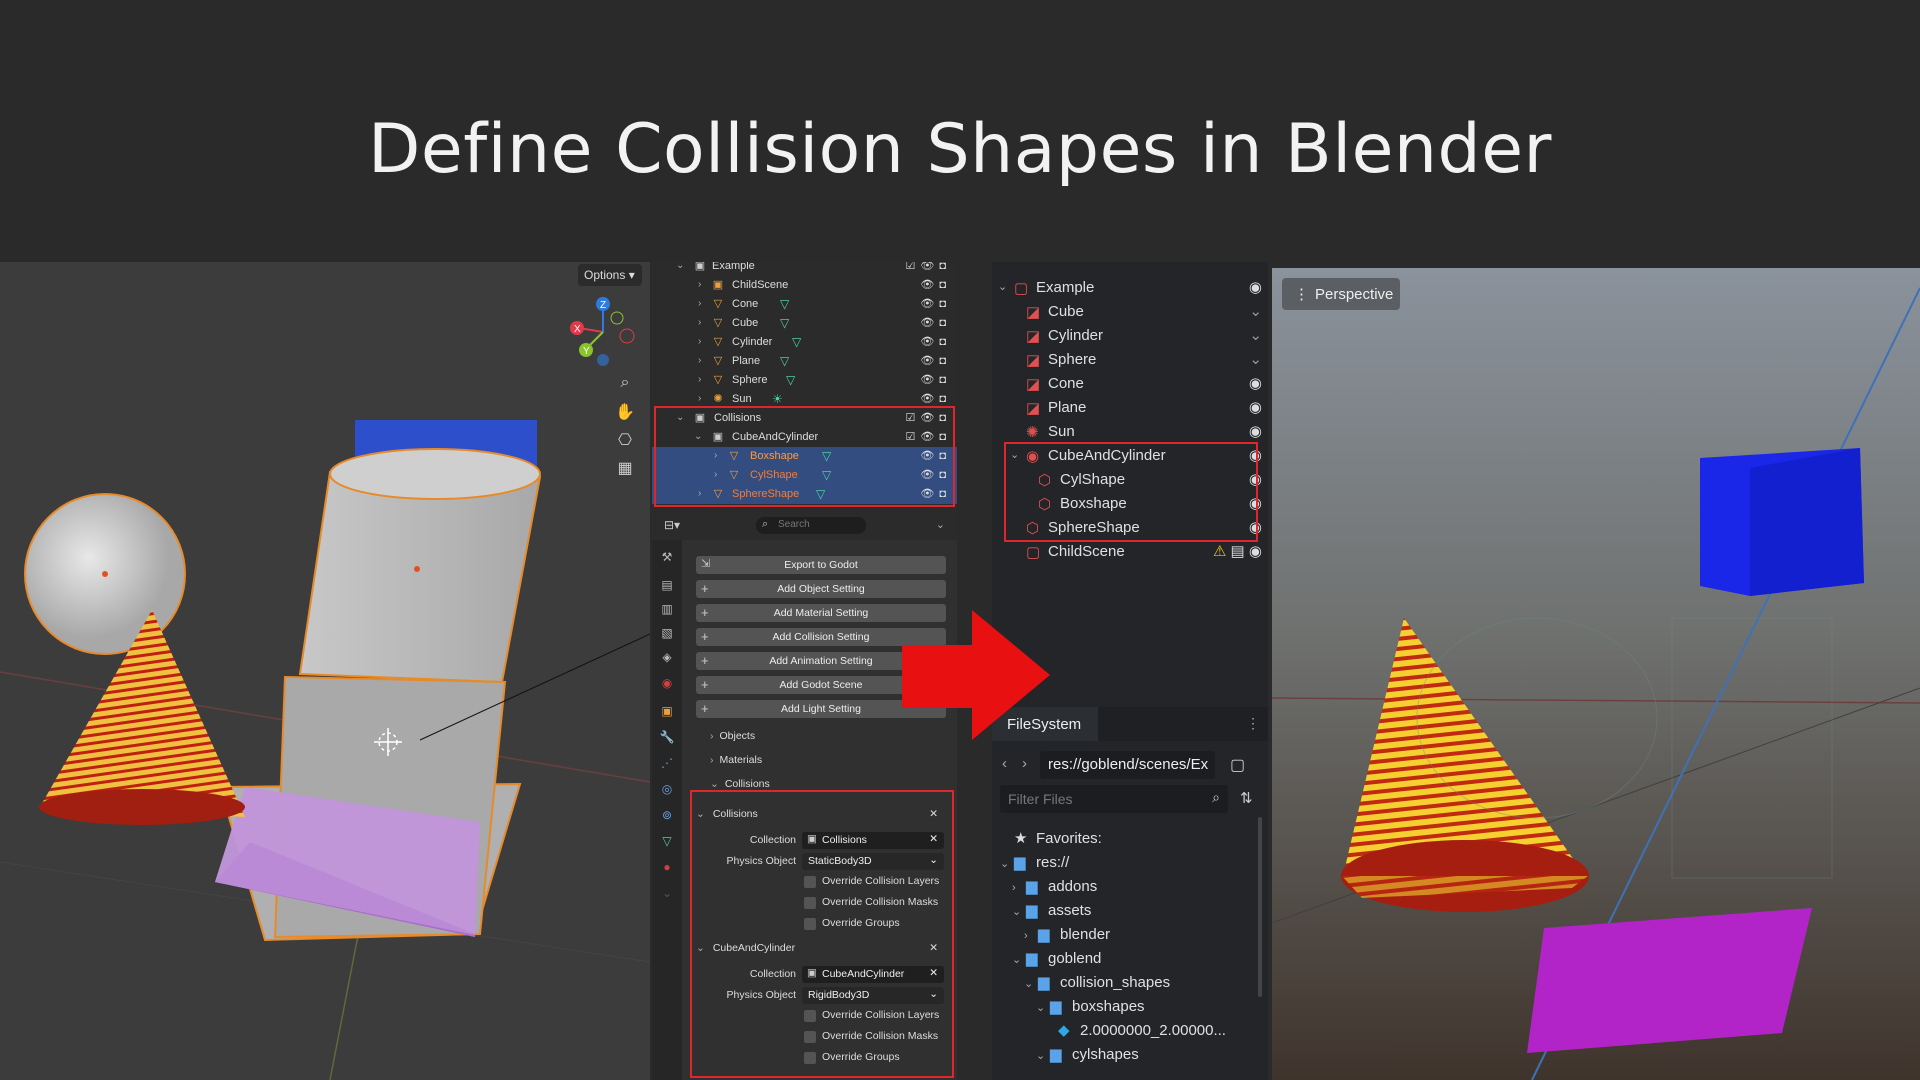 The height and width of the screenshot is (1080, 1920). I want to click on folder-assets: ⌄ ▆ assets, so click(1051, 913).